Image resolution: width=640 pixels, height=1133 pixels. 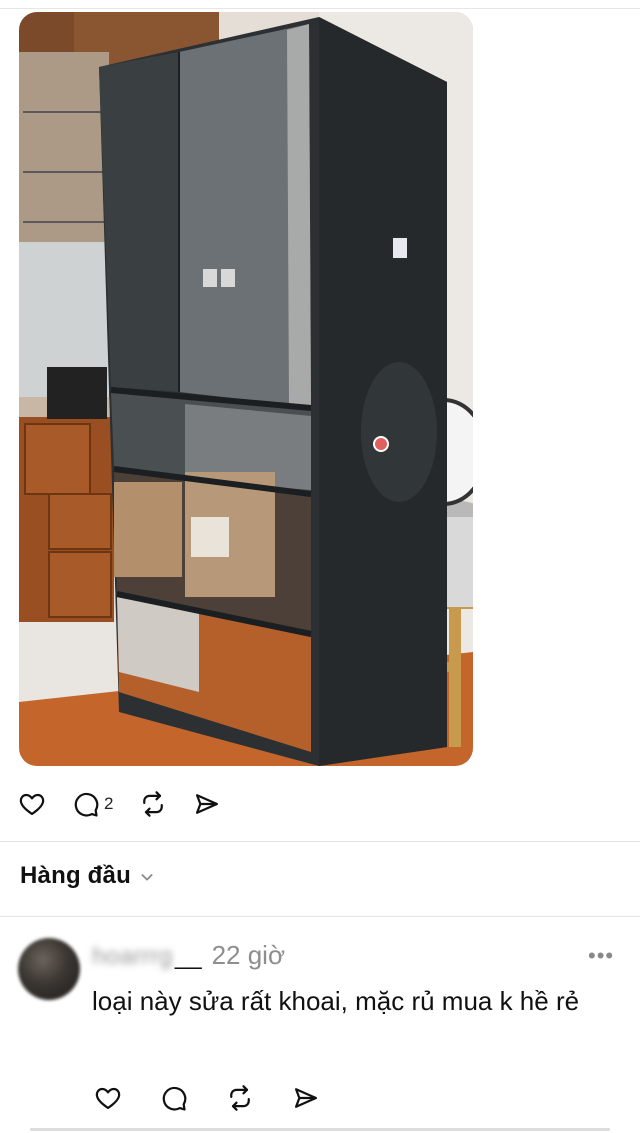 I want to click on comment-count: 2, so click(x=109, y=803).